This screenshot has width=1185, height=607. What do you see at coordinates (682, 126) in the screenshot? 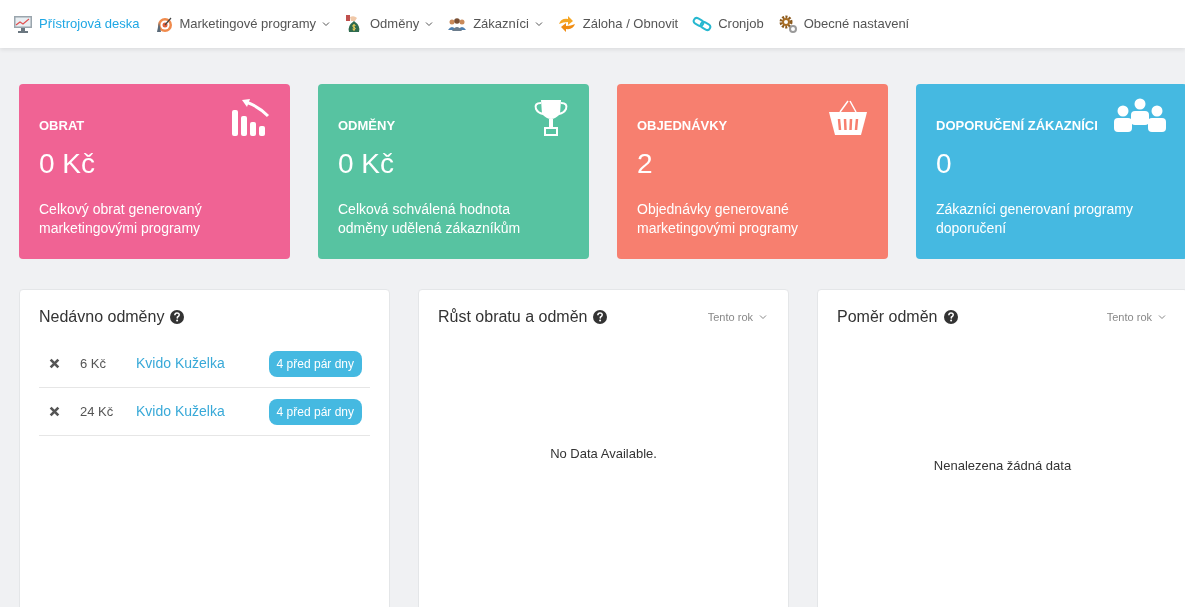
I see `card-title: OBJEDNÁVKY` at bounding box center [682, 126].